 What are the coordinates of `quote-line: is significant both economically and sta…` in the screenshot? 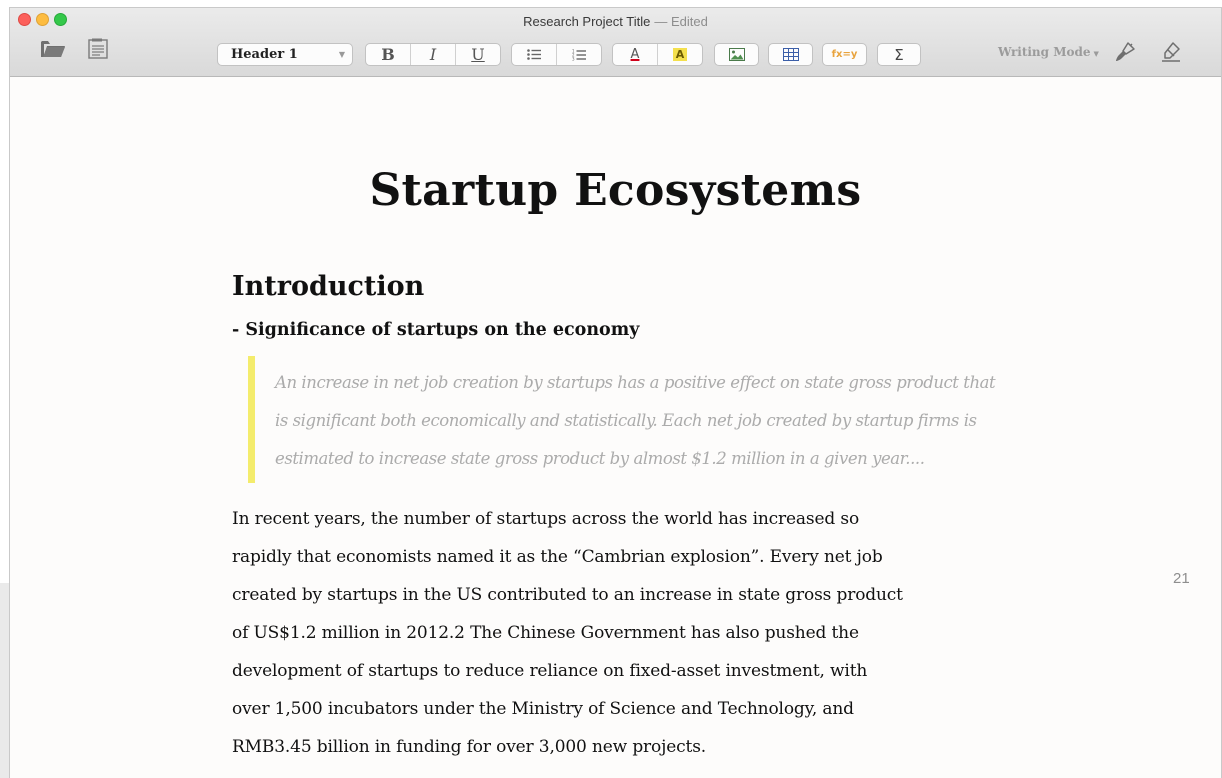 It's located at (626, 420).